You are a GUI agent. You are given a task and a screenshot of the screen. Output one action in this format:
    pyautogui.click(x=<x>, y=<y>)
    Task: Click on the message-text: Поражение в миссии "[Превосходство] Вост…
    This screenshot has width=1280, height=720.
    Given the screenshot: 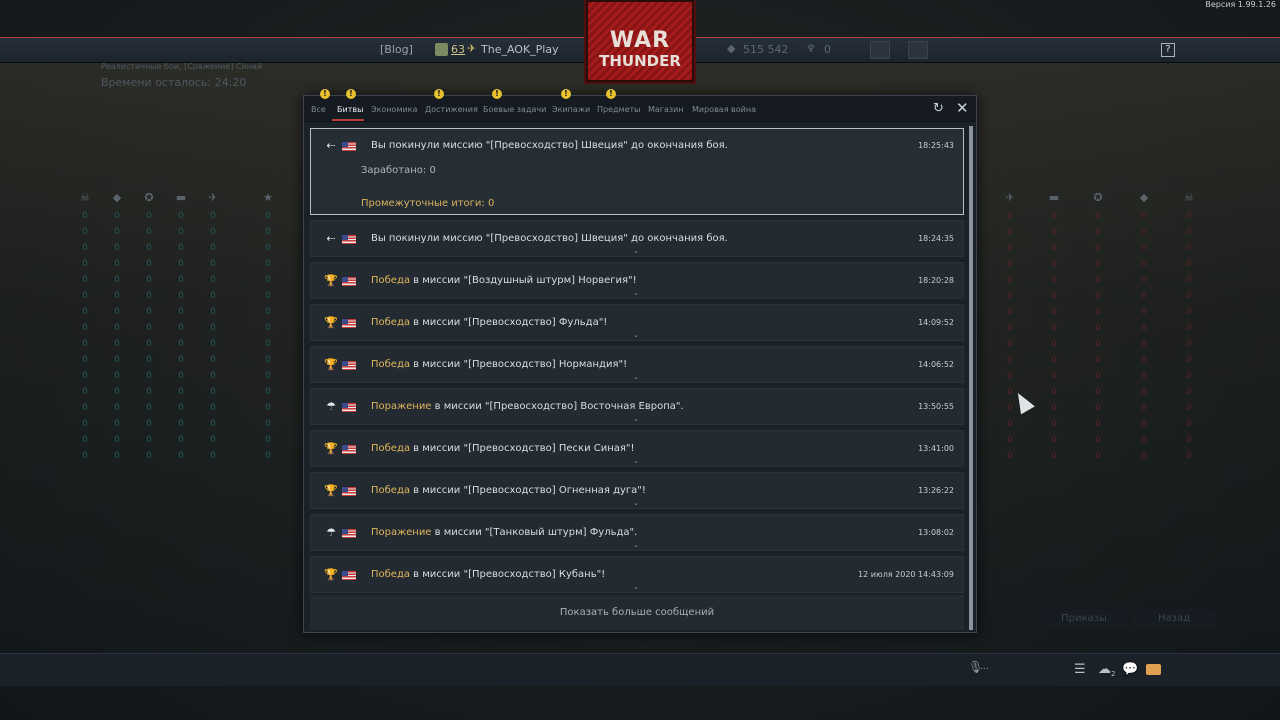 What is the action you would take?
    pyautogui.click(x=527, y=406)
    